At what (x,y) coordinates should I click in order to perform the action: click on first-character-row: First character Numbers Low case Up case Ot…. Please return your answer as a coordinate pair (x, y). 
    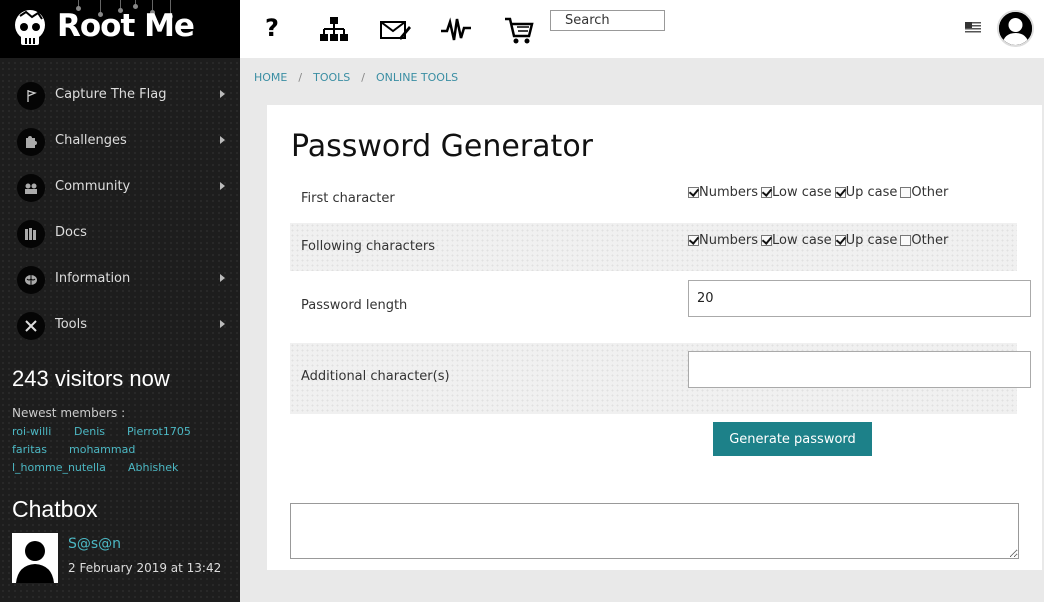
    Looking at the image, I should click on (653, 197).